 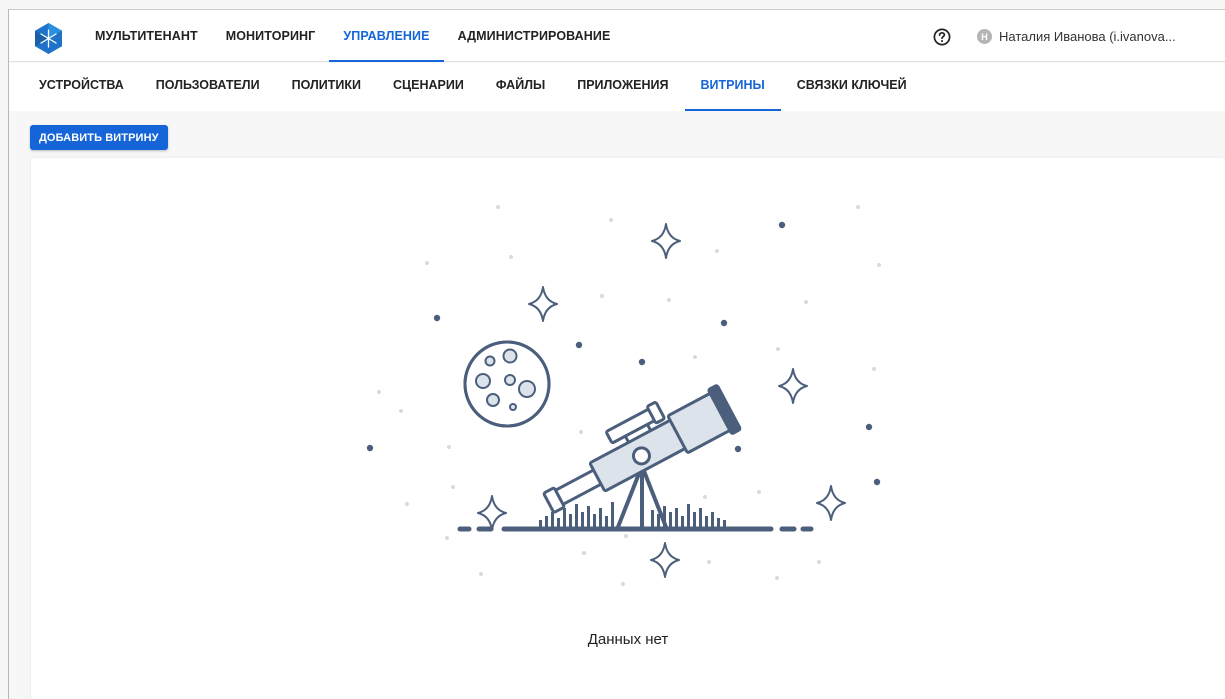 What do you see at coordinates (520, 87) in the screenshot?
I see `tab-files: ФАЙЛЫ` at bounding box center [520, 87].